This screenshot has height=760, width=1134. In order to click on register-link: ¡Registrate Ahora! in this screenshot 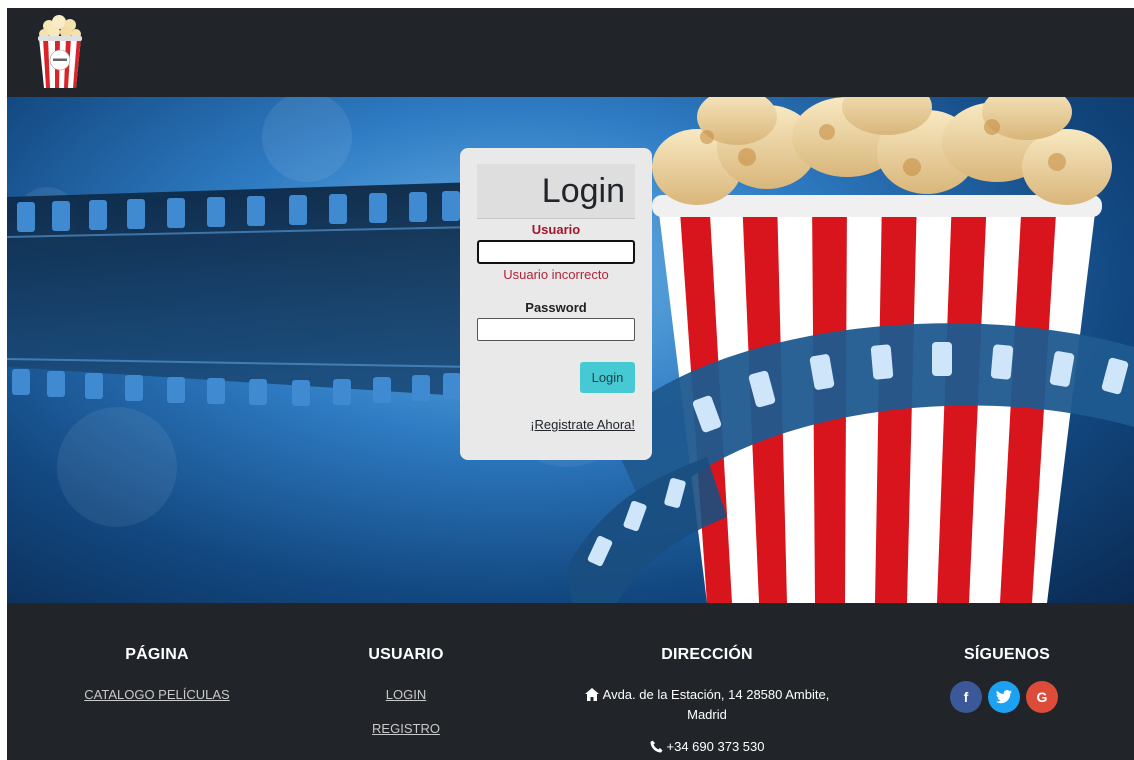, I will do `click(582, 424)`.